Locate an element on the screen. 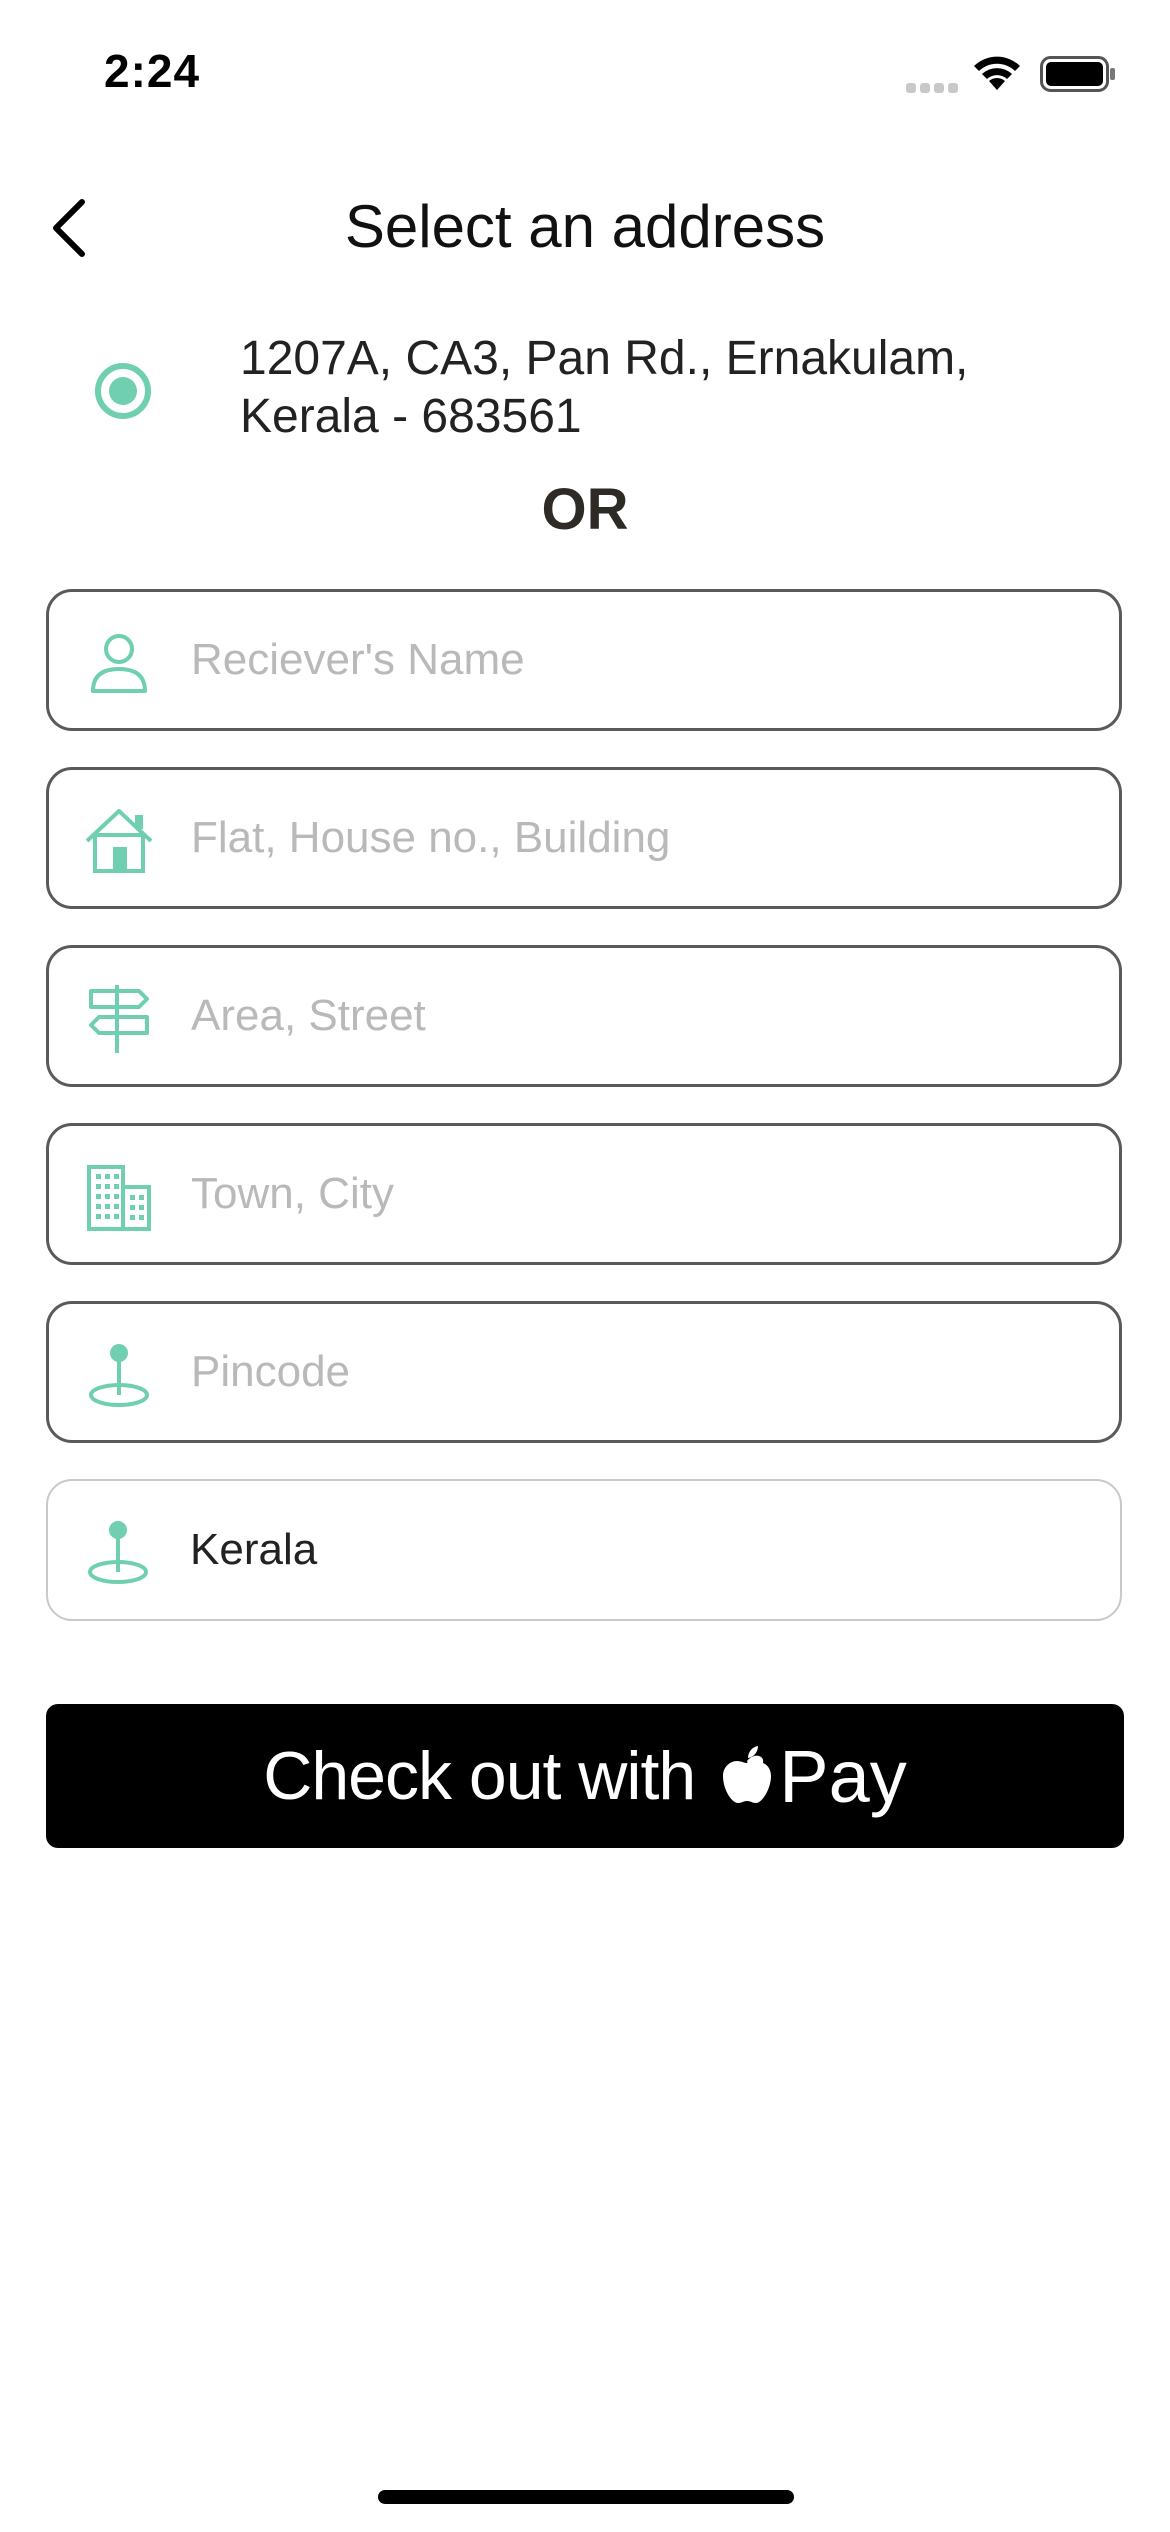  area-street-field is located at coordinates (584, 1016).